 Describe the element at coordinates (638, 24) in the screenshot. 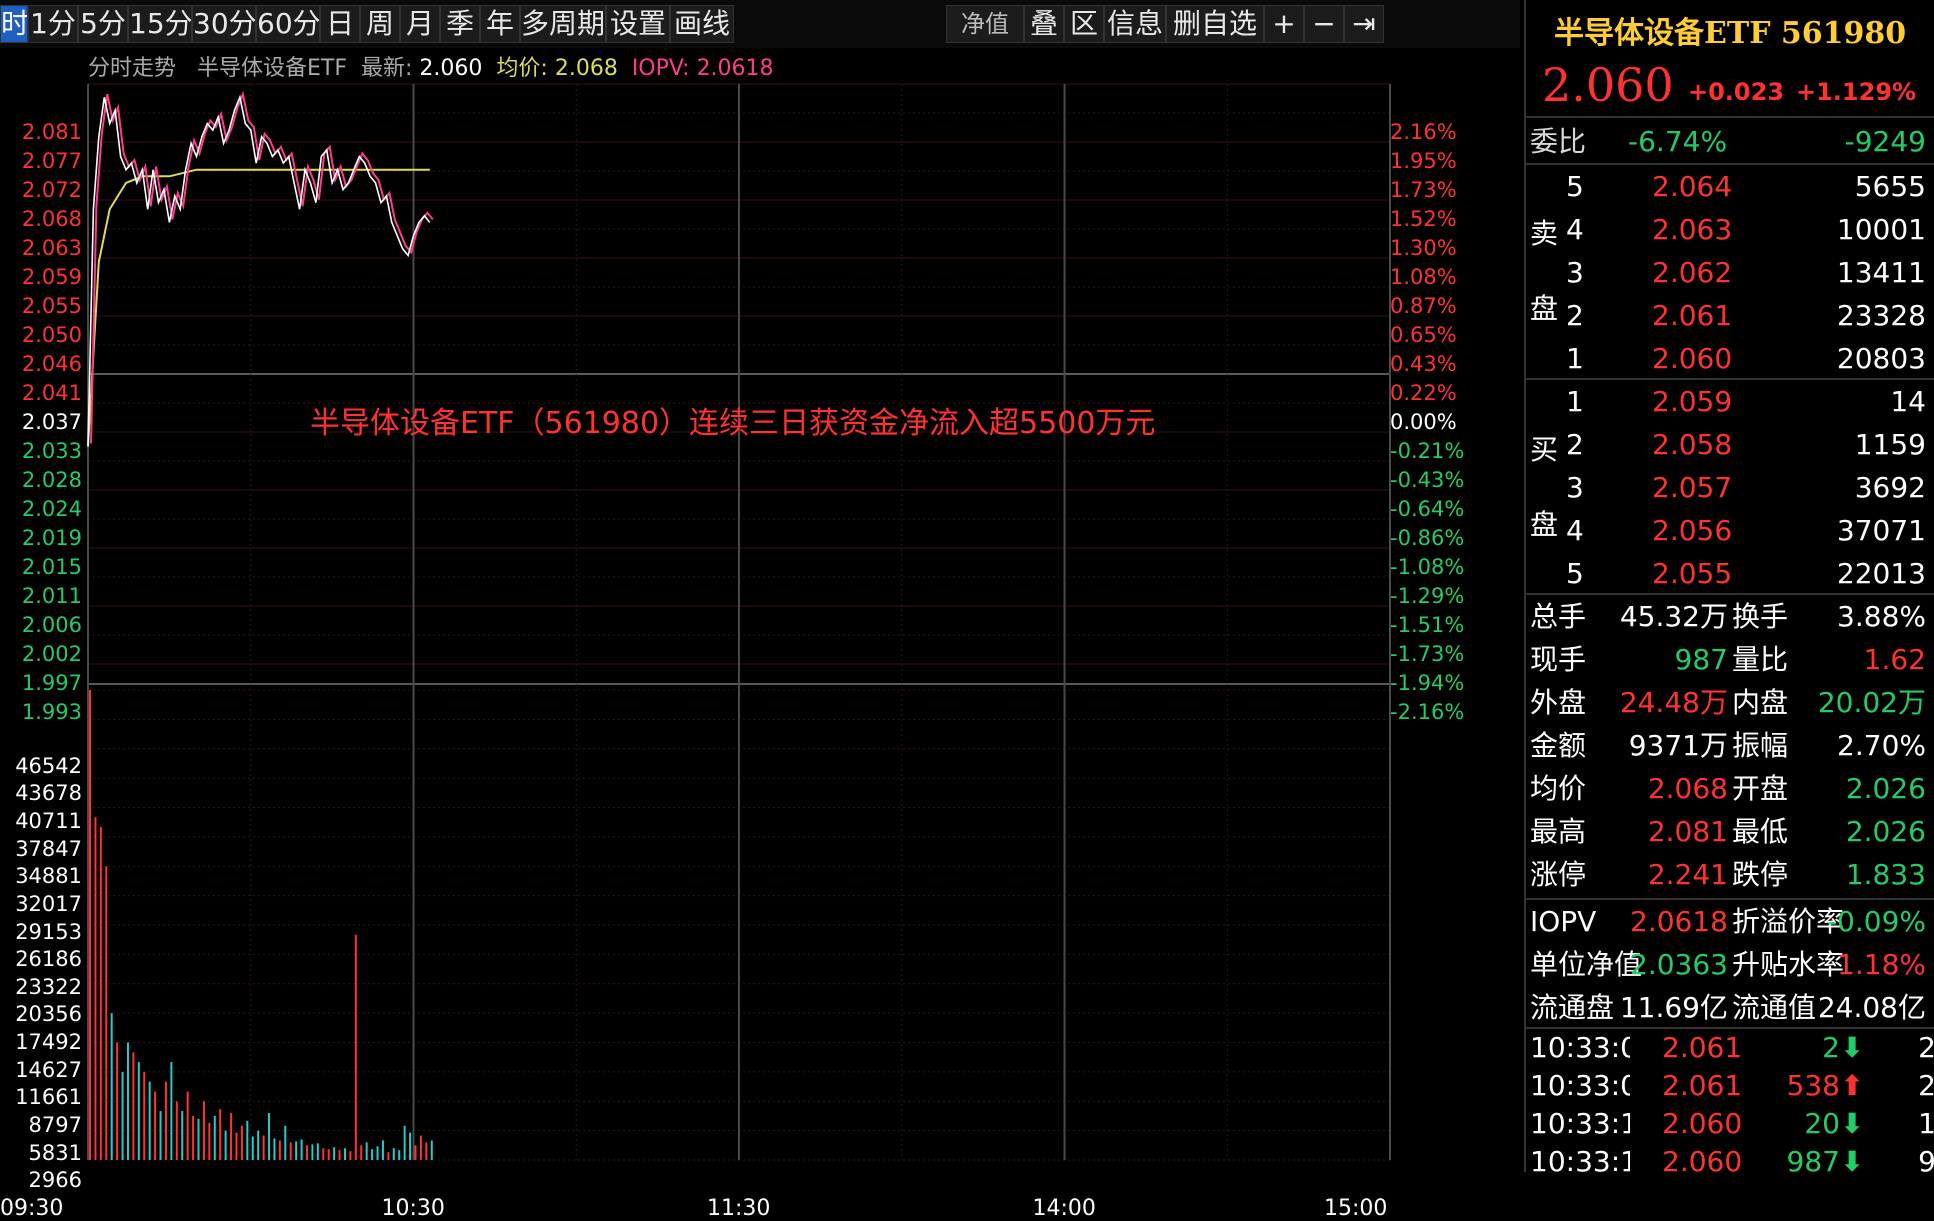

I see `period-tab: 设置` at that location.